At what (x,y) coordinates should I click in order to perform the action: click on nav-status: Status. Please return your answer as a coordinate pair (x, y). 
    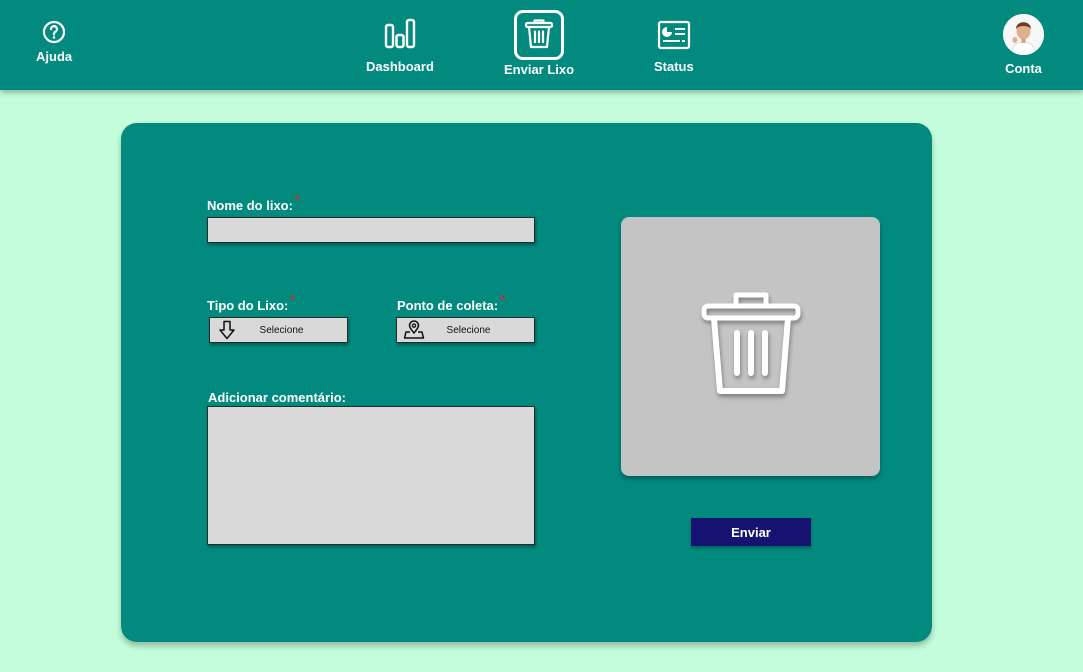
    Looking at the image, I should click on (674, 47).